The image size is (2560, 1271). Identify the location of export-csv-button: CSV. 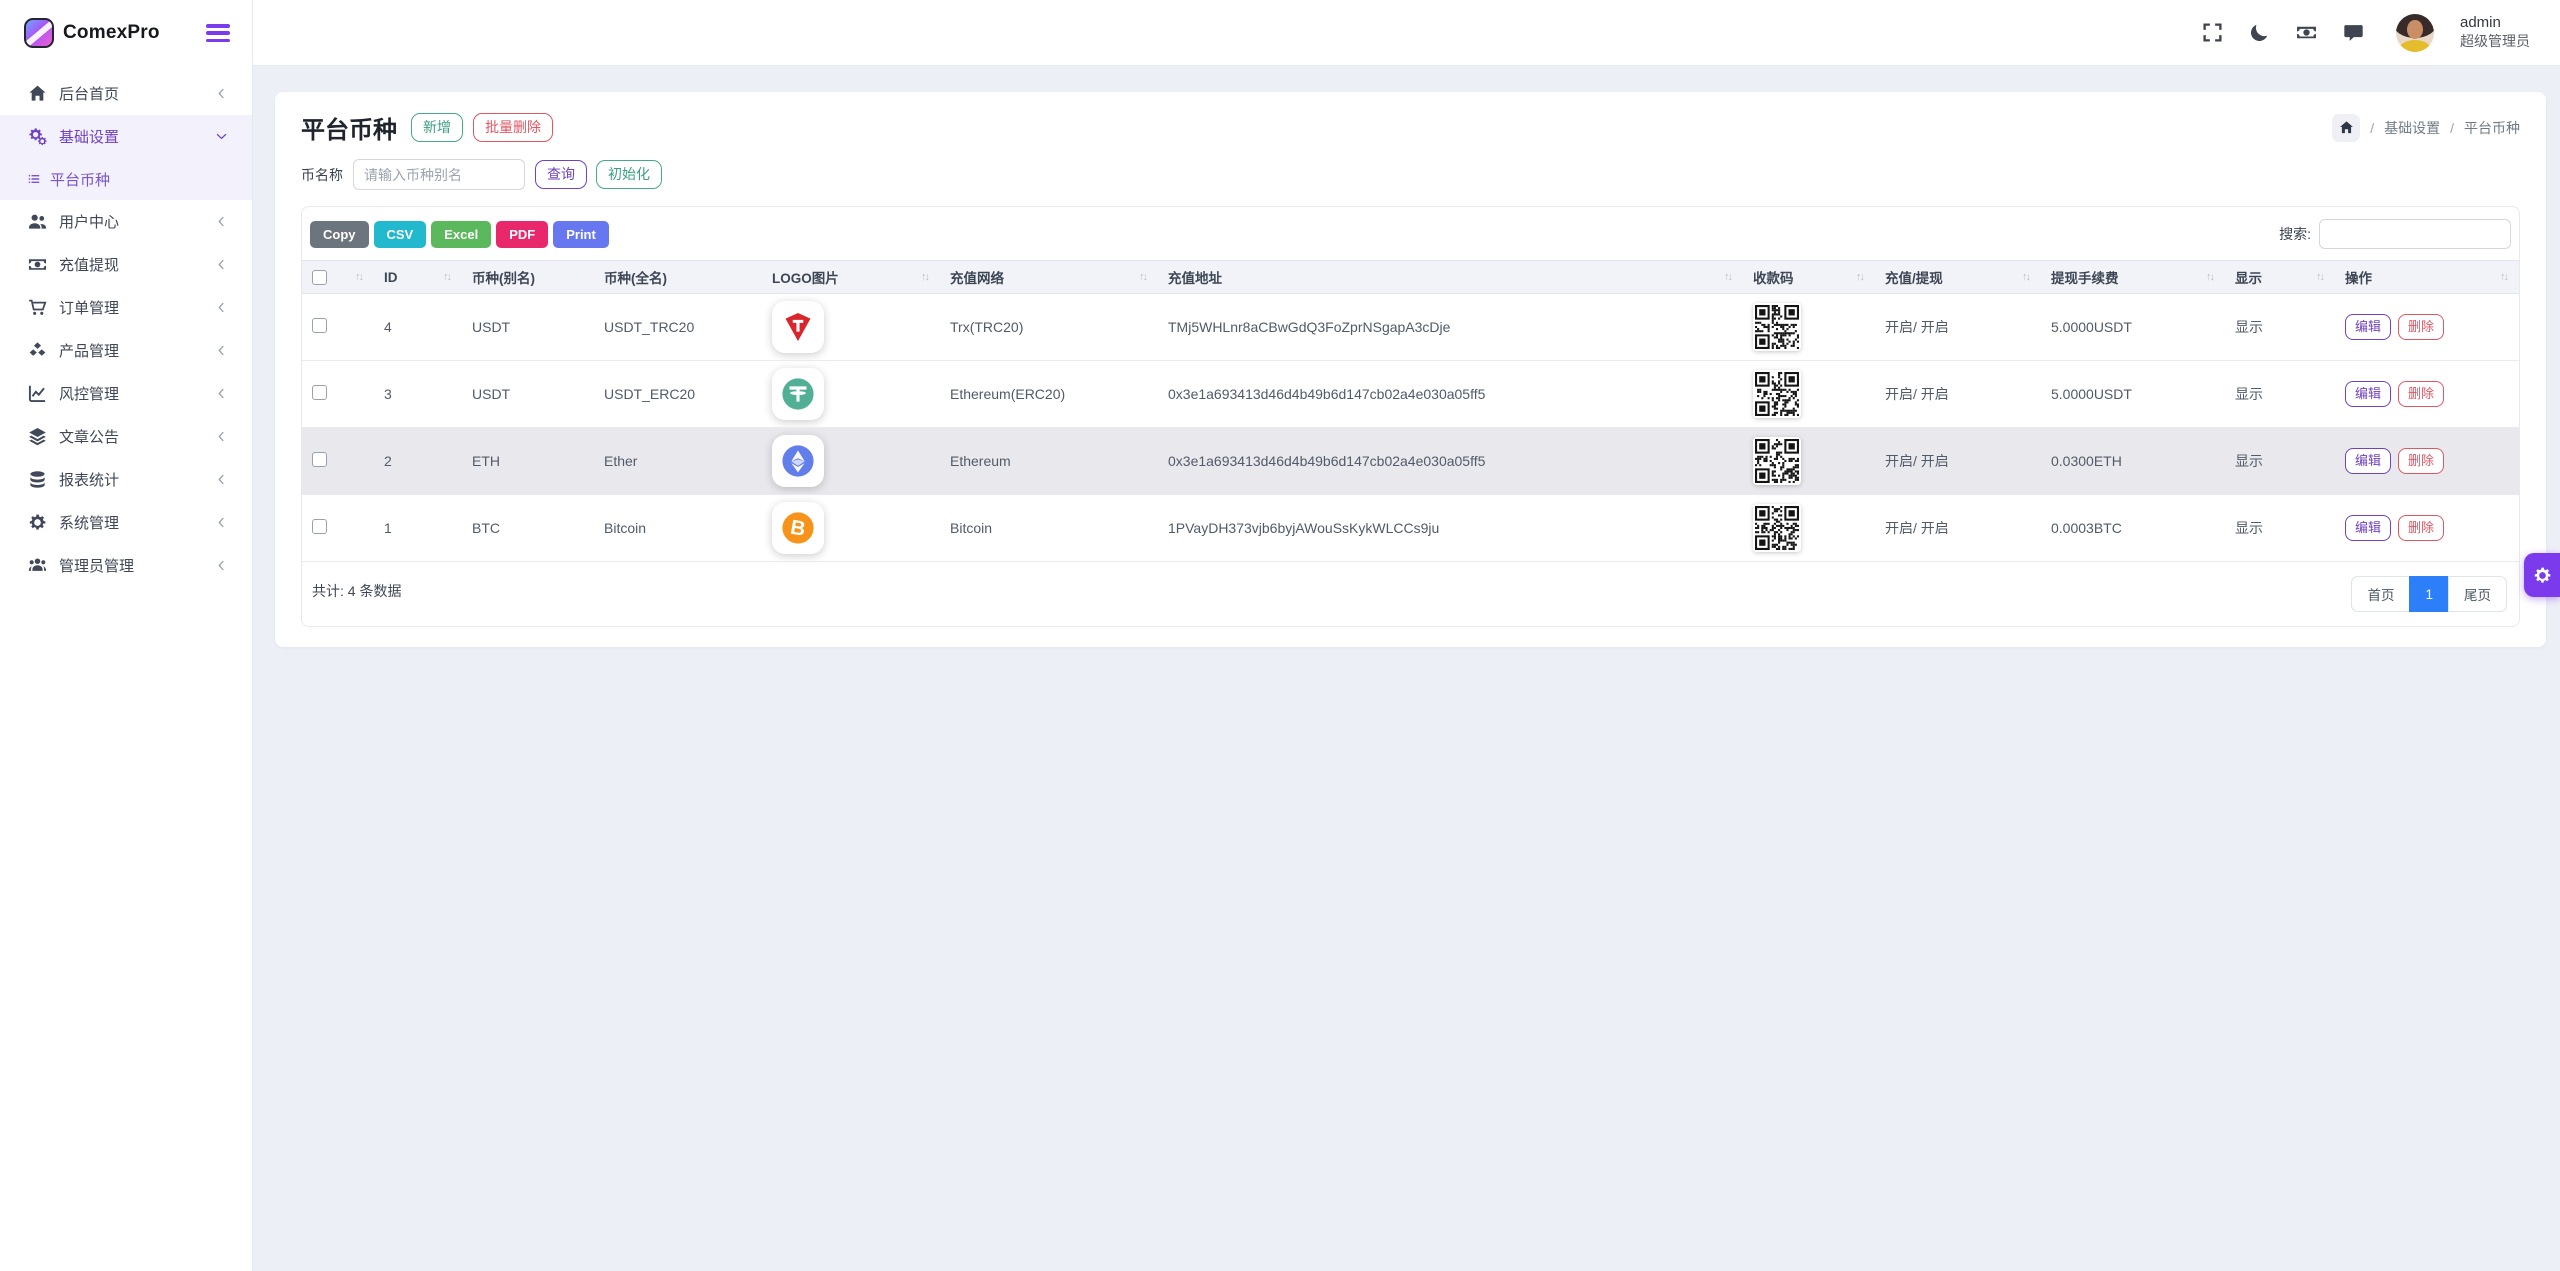
(400, 234).